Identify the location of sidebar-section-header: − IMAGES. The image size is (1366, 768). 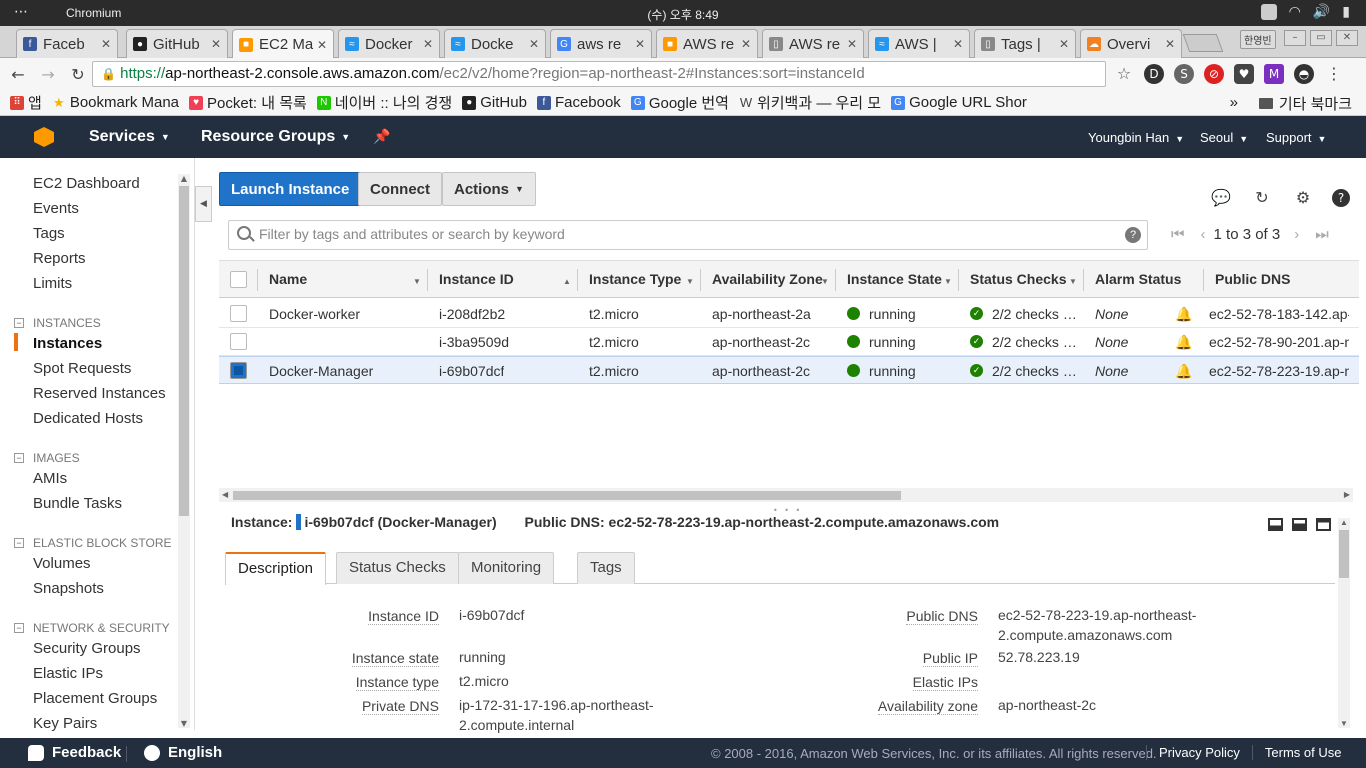
(47, 458).